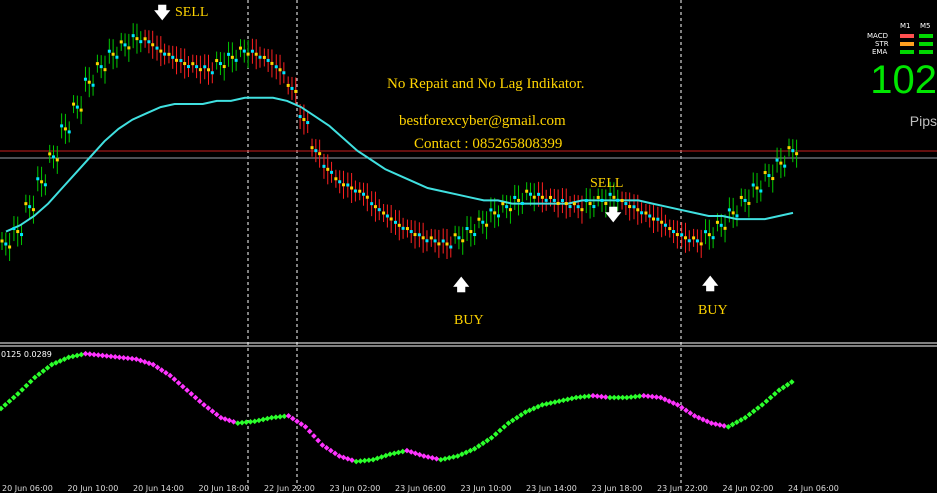 The height and width of the screenshot is (493, 937). Describe the element at coordinates (488, 144) in the screenshot. I see `annotation-line-3: Contact : 085265808399` at that location.